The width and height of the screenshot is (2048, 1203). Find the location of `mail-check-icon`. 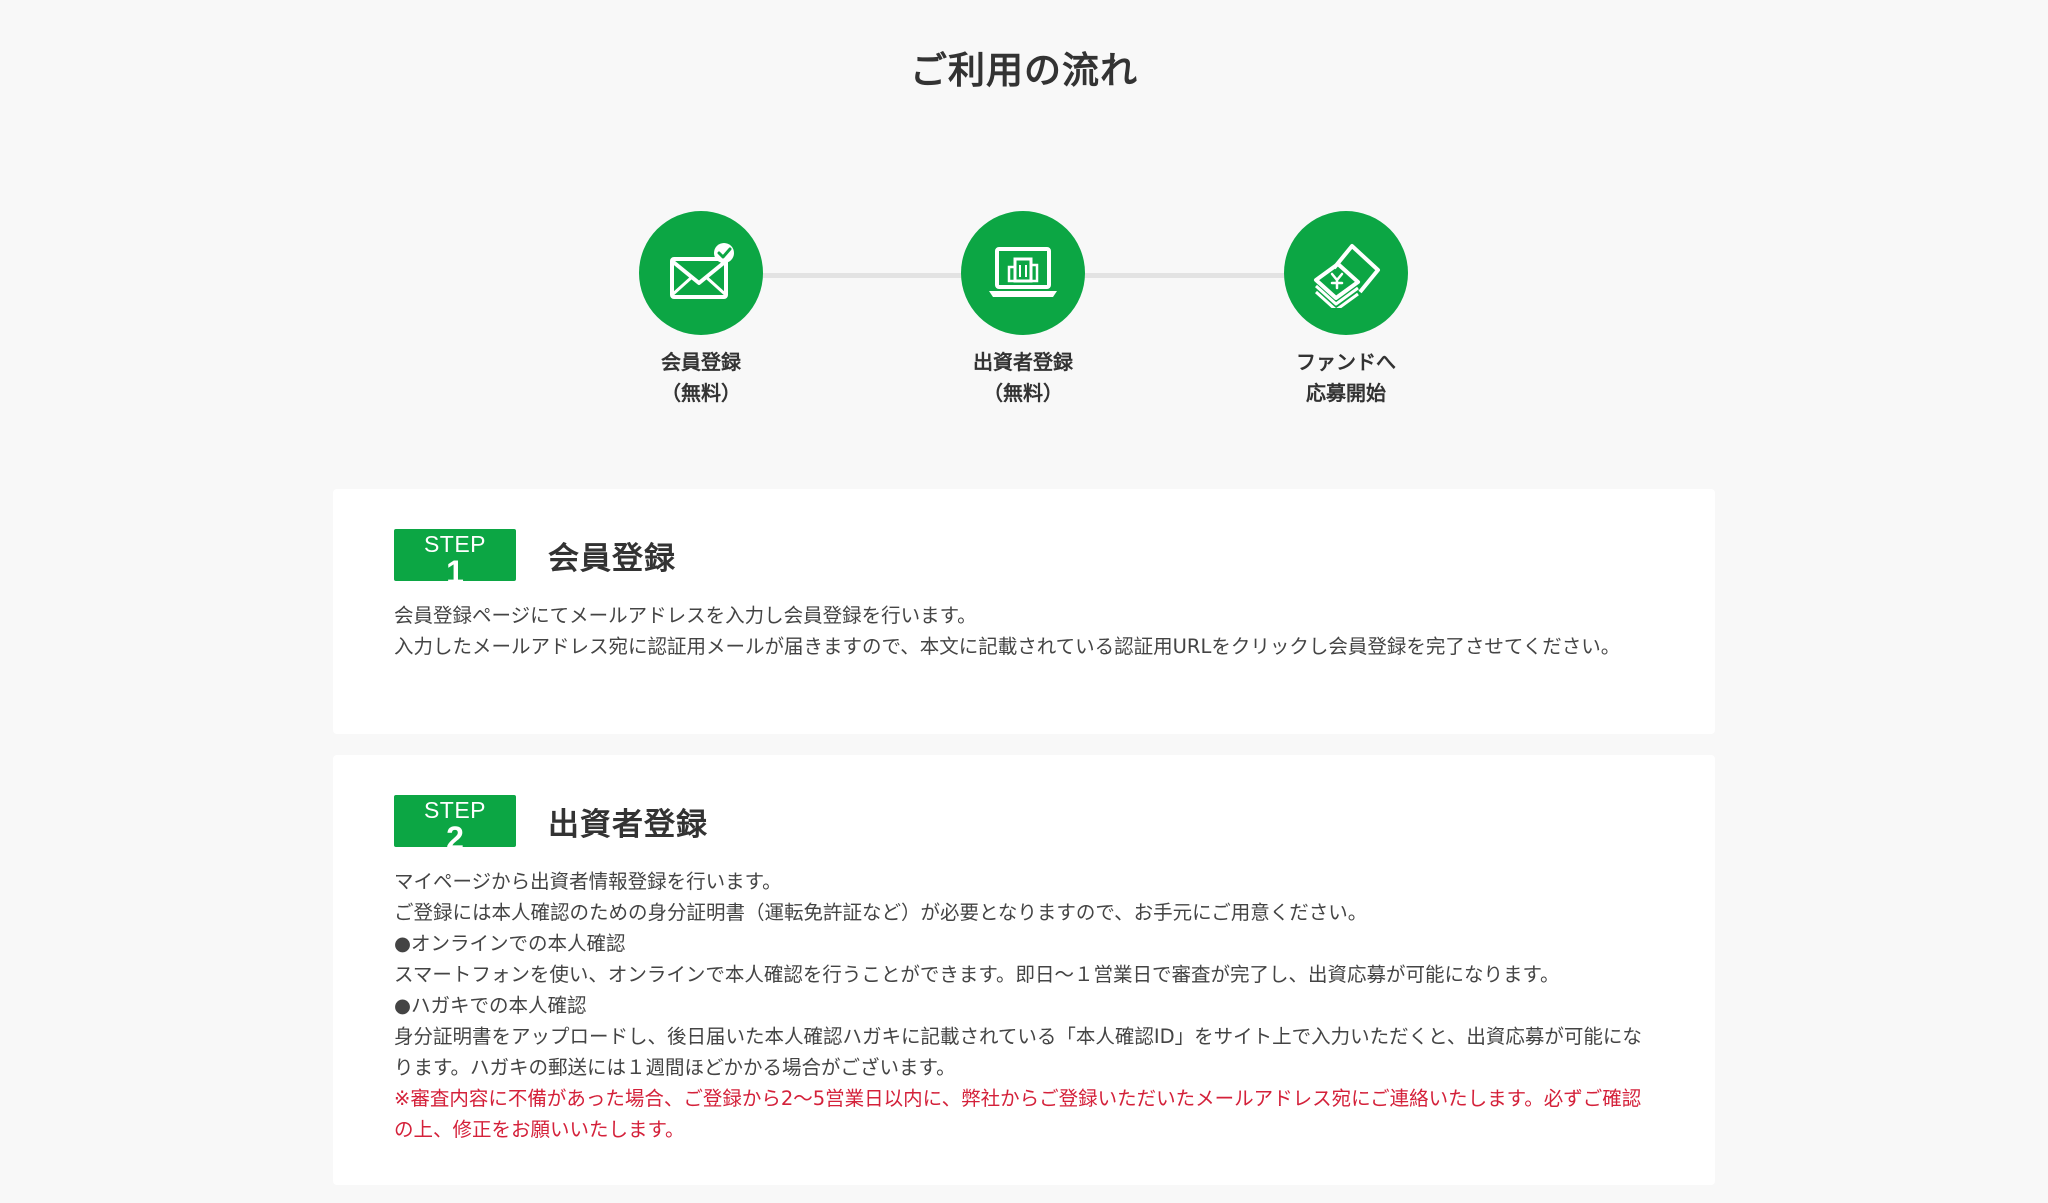

mail-check-icon is located at coordinates (702, 271).